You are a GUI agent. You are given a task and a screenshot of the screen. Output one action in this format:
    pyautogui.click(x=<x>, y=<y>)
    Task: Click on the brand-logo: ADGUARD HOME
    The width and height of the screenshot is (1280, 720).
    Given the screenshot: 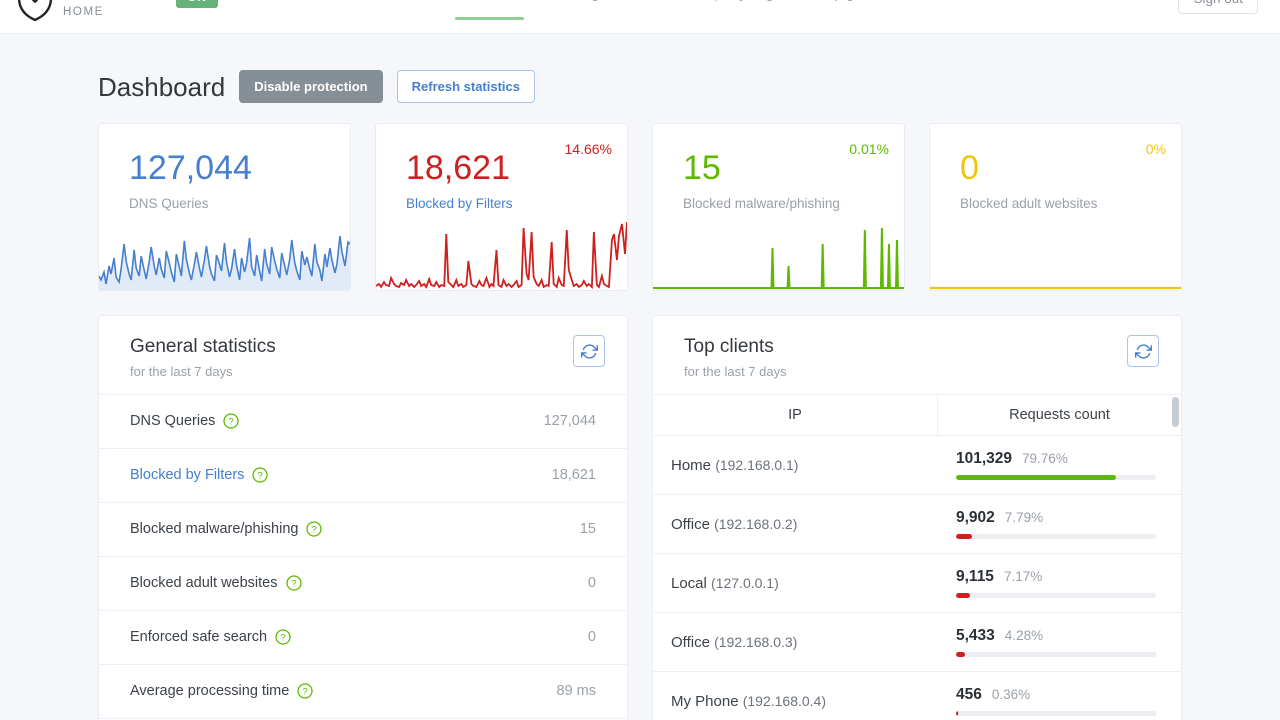 What is the action you would take?
    pyautogui.click(x=94, y=11)
    